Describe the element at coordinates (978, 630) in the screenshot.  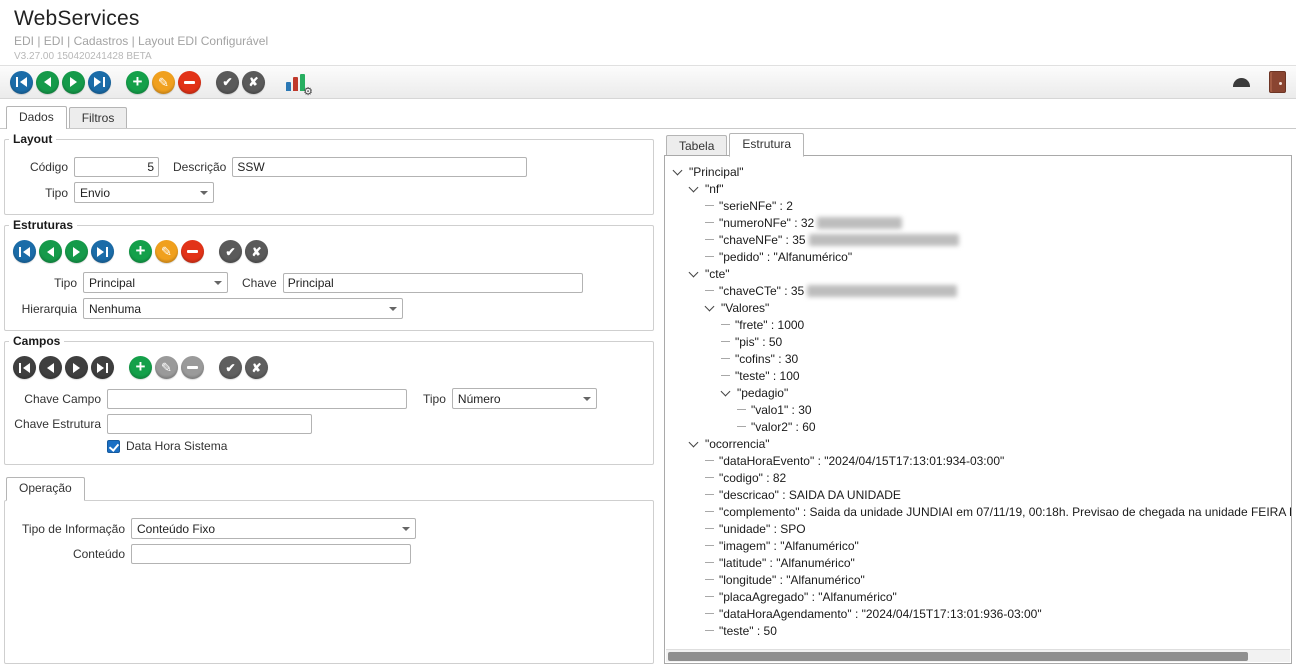
I see `tree-leaf: "teste" : 50` at that location.